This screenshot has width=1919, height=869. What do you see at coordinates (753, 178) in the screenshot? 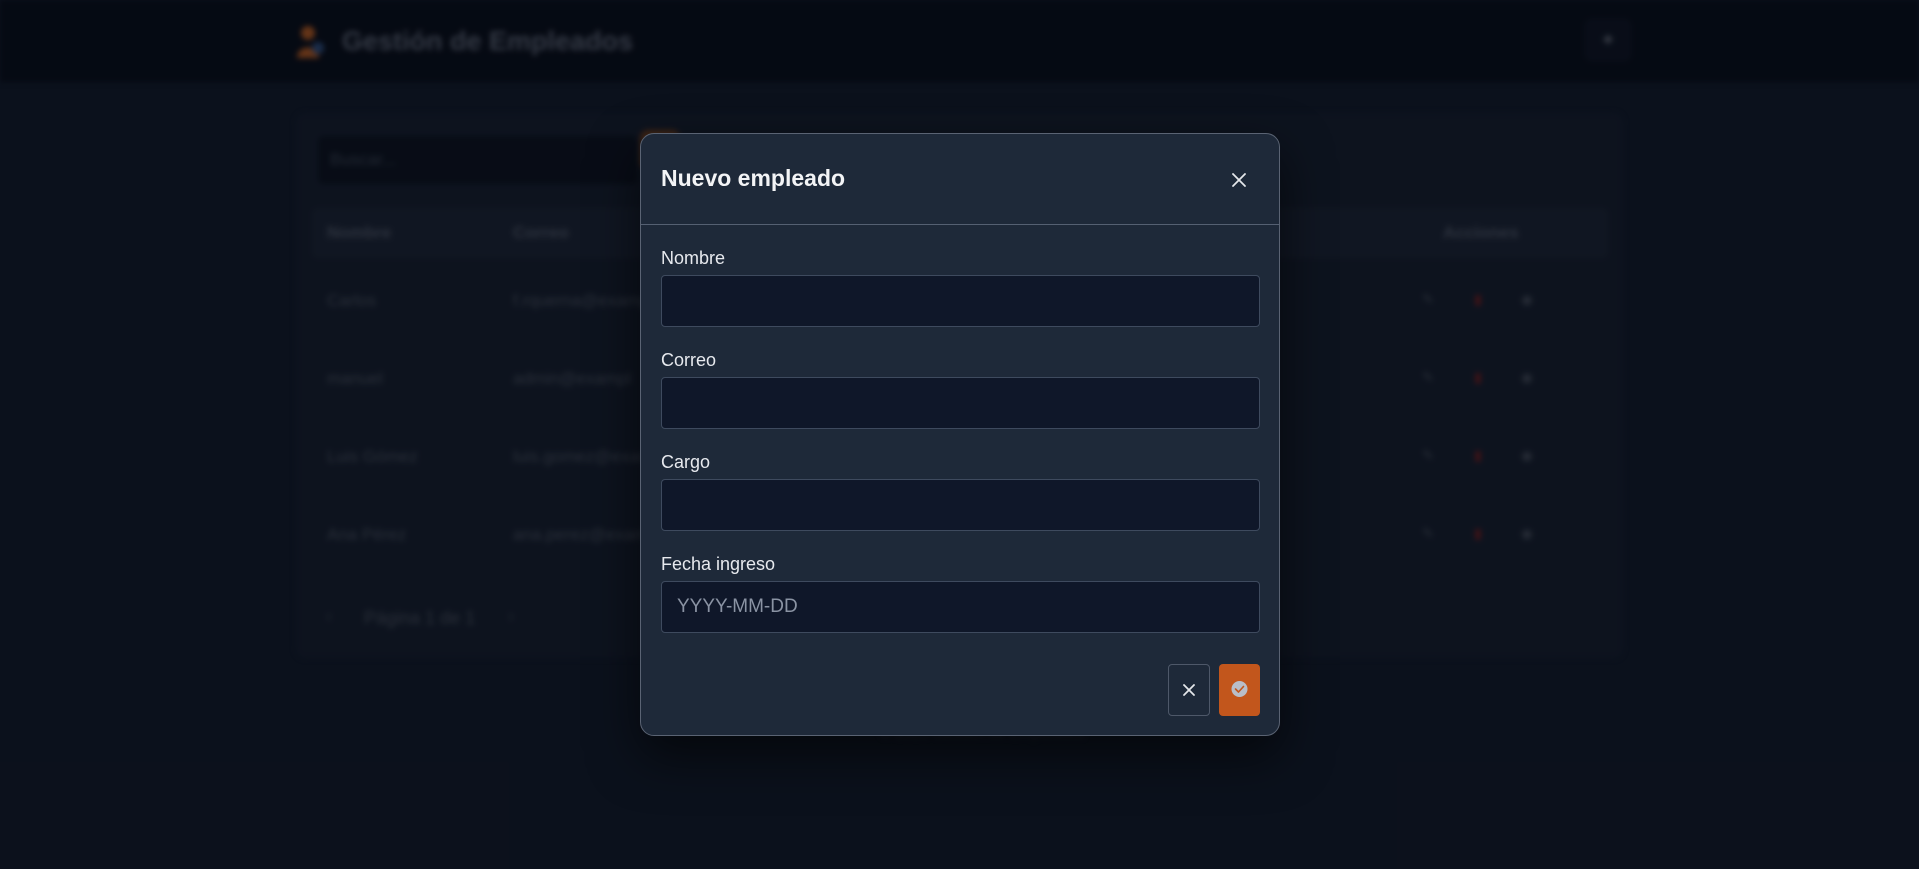
I see `dialog-title: Nuevo empleado` at bounding box center [753, 178].